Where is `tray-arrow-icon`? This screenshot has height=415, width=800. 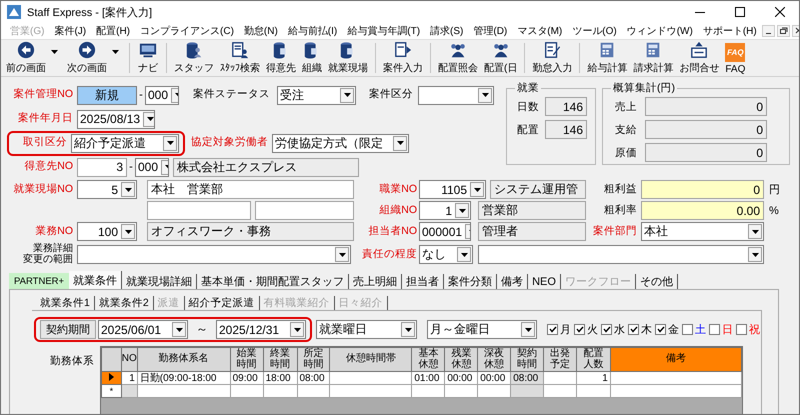
tray-arrow-icon is located at coordinates (699, 50).